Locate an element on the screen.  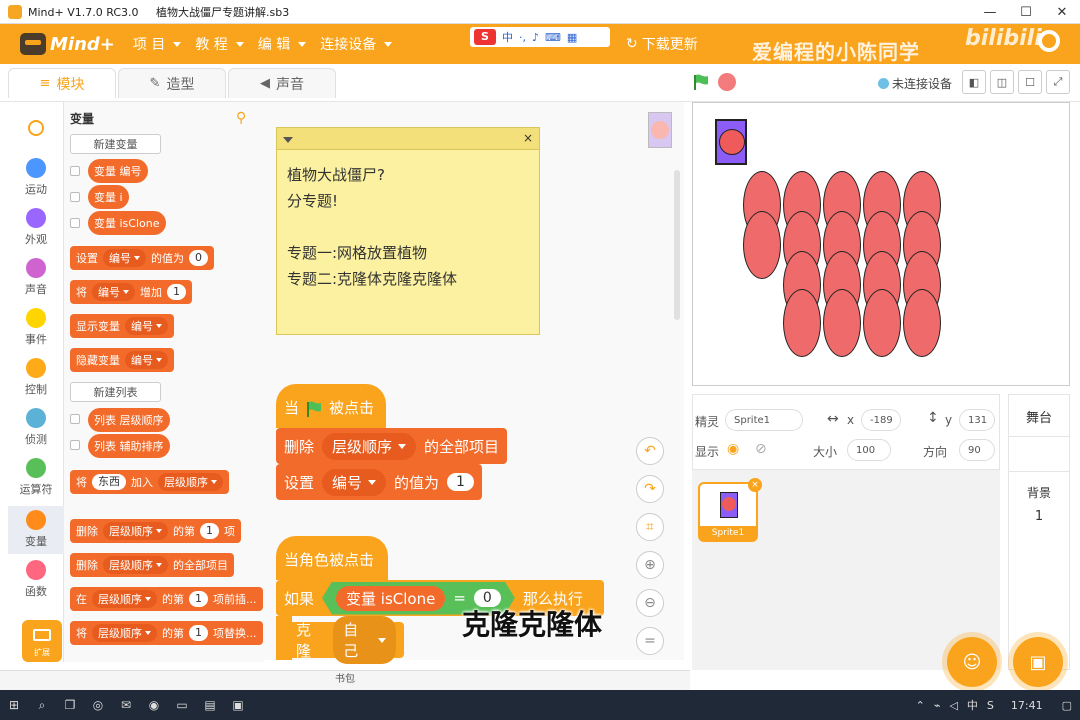
size-input: 100 is located at coordinates (869, 450).